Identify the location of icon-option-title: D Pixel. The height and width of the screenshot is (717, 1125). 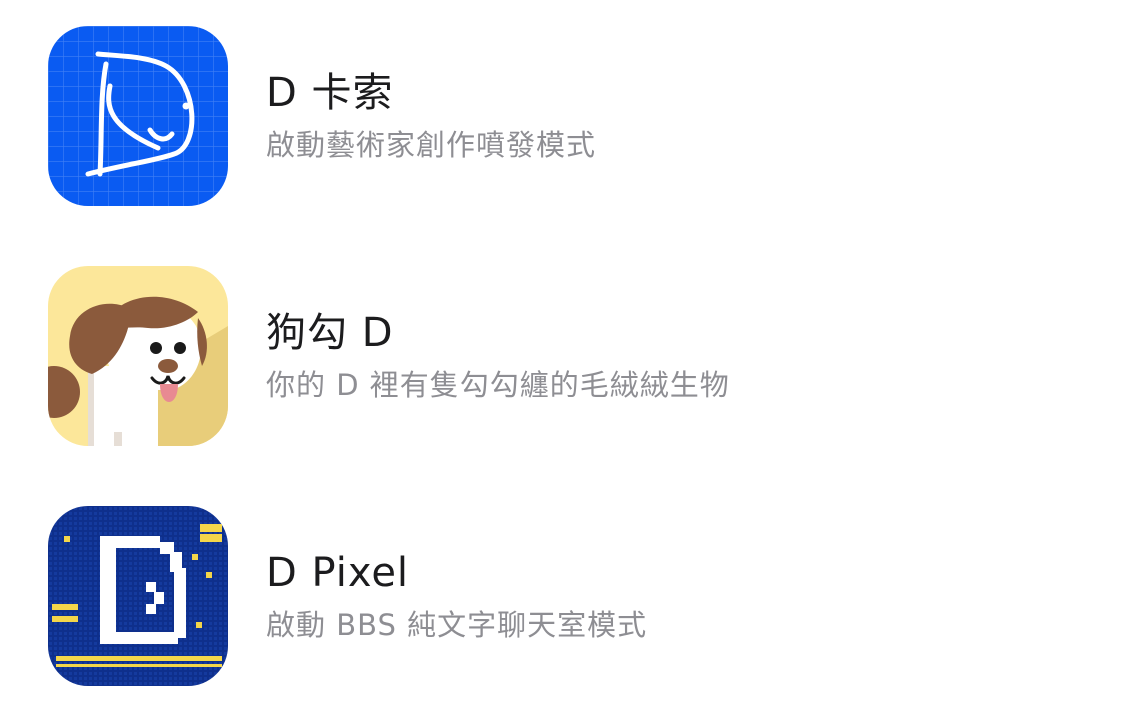
(338, 573).